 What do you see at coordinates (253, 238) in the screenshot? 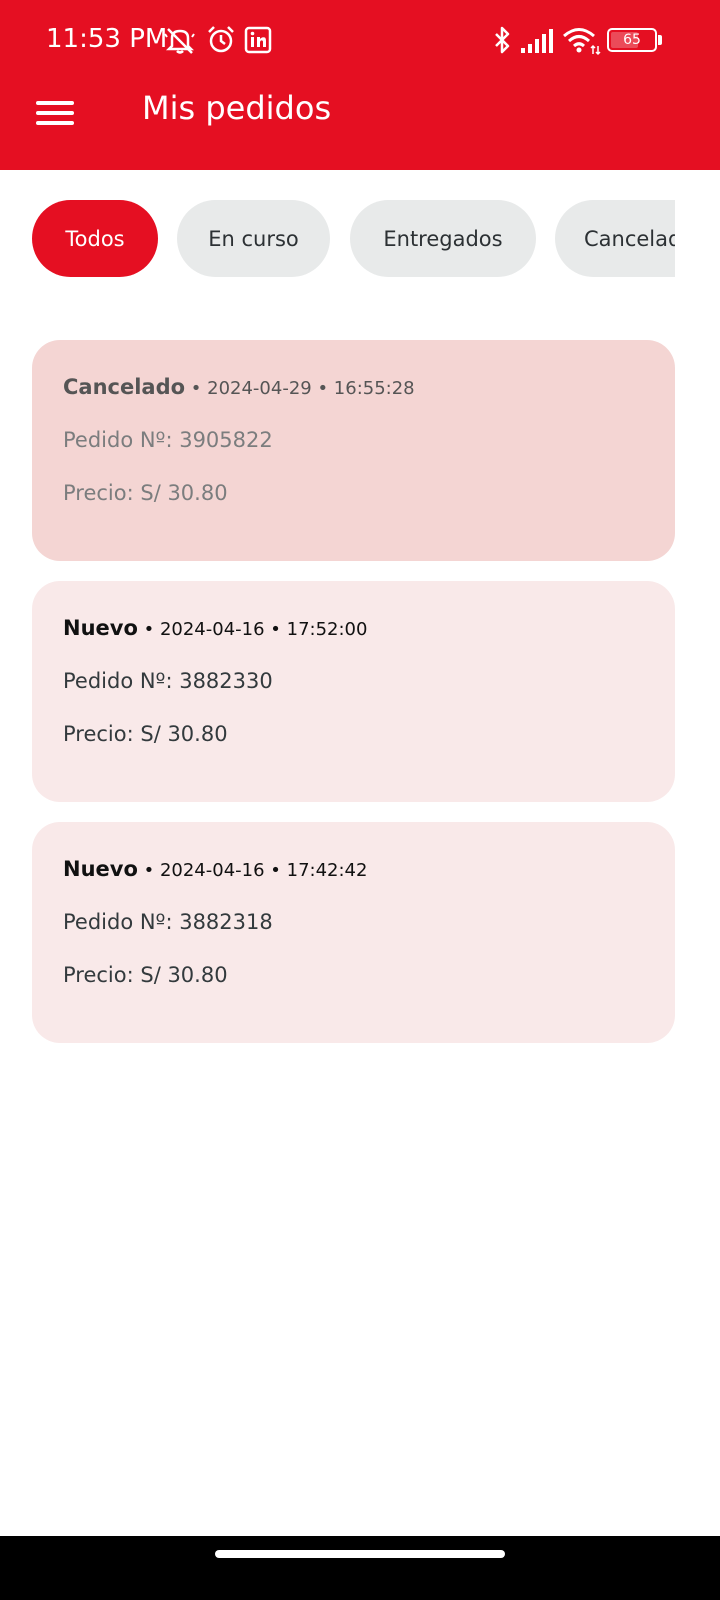
I see `filter-chip-en-curso: En curso` at bounding box center [253, 238].